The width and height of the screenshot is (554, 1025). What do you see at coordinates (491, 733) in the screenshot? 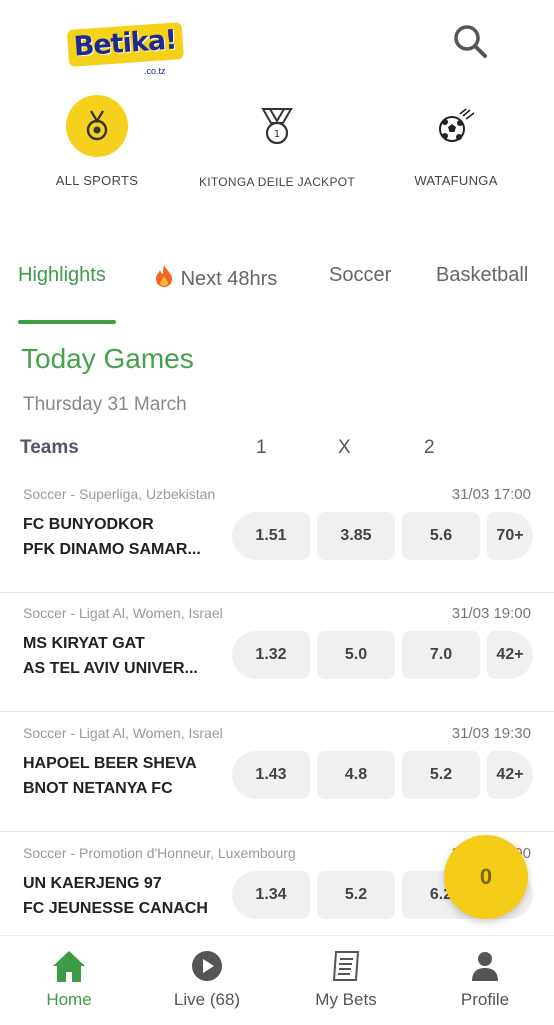
I see `match-time: 31/03 19:30` at bounding box center [491, 733].